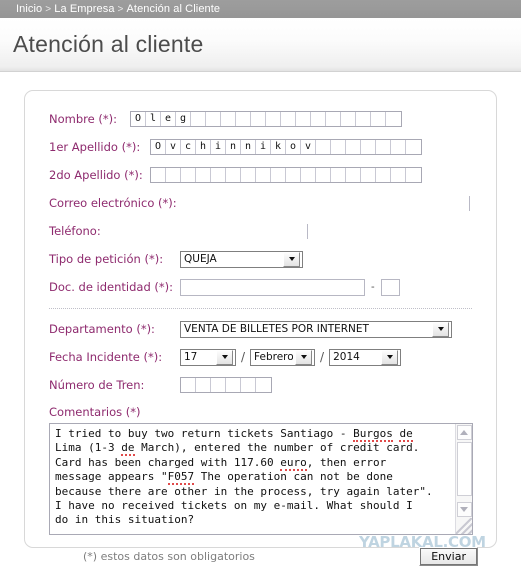 This screenshot has height=576, width=521. What do you see at coordinates (283, 357) in the screenshot?
I see `select-fecha-mes: Febrero` at bounding box center [283, 357].